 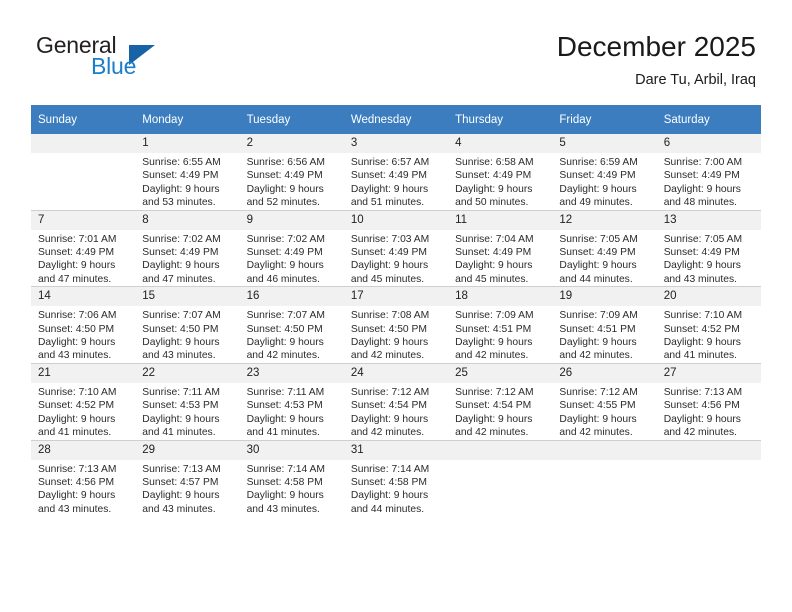 What do you see at coordinates (387, 203) in the screenshot?
I see `daylight-line-2: and 51 minutes.` at bounding box center [387, 203].